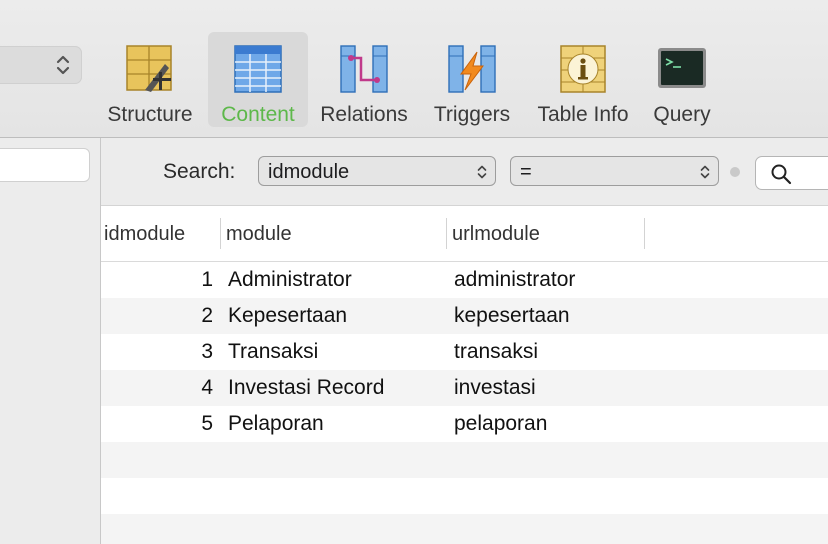  I want to click on database-select, so click(41, 65).